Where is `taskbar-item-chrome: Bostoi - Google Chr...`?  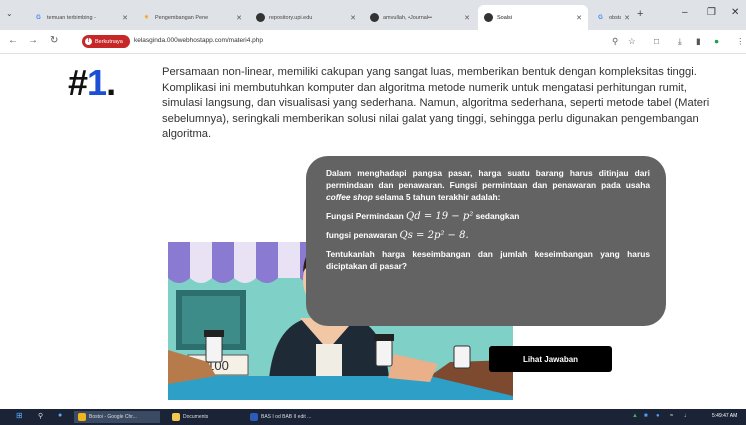
taskbar-item-chrome: Bostoi - Google Chr... is located at coordinates (117, 417).